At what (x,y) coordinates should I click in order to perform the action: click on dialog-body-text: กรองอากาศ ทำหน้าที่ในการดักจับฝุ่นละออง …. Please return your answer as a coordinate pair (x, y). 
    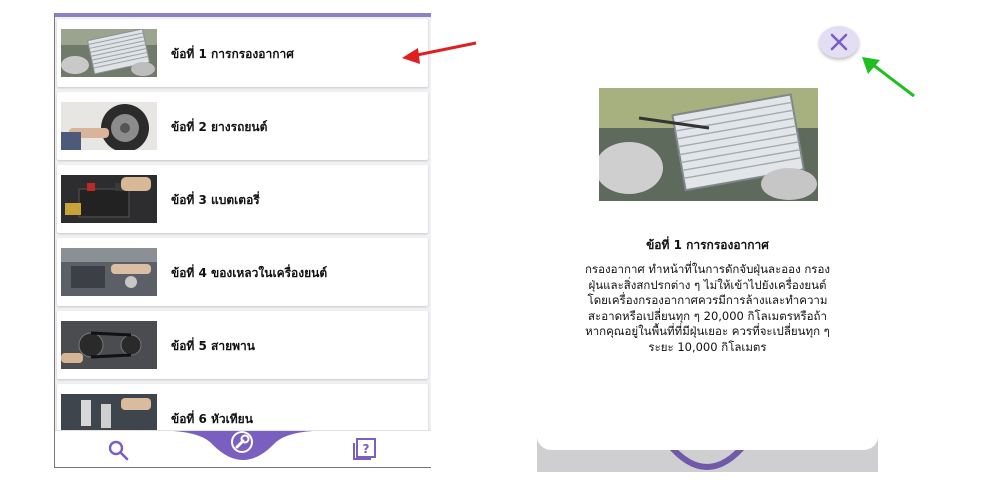
    Looking at the image, I should click on (707, 308).